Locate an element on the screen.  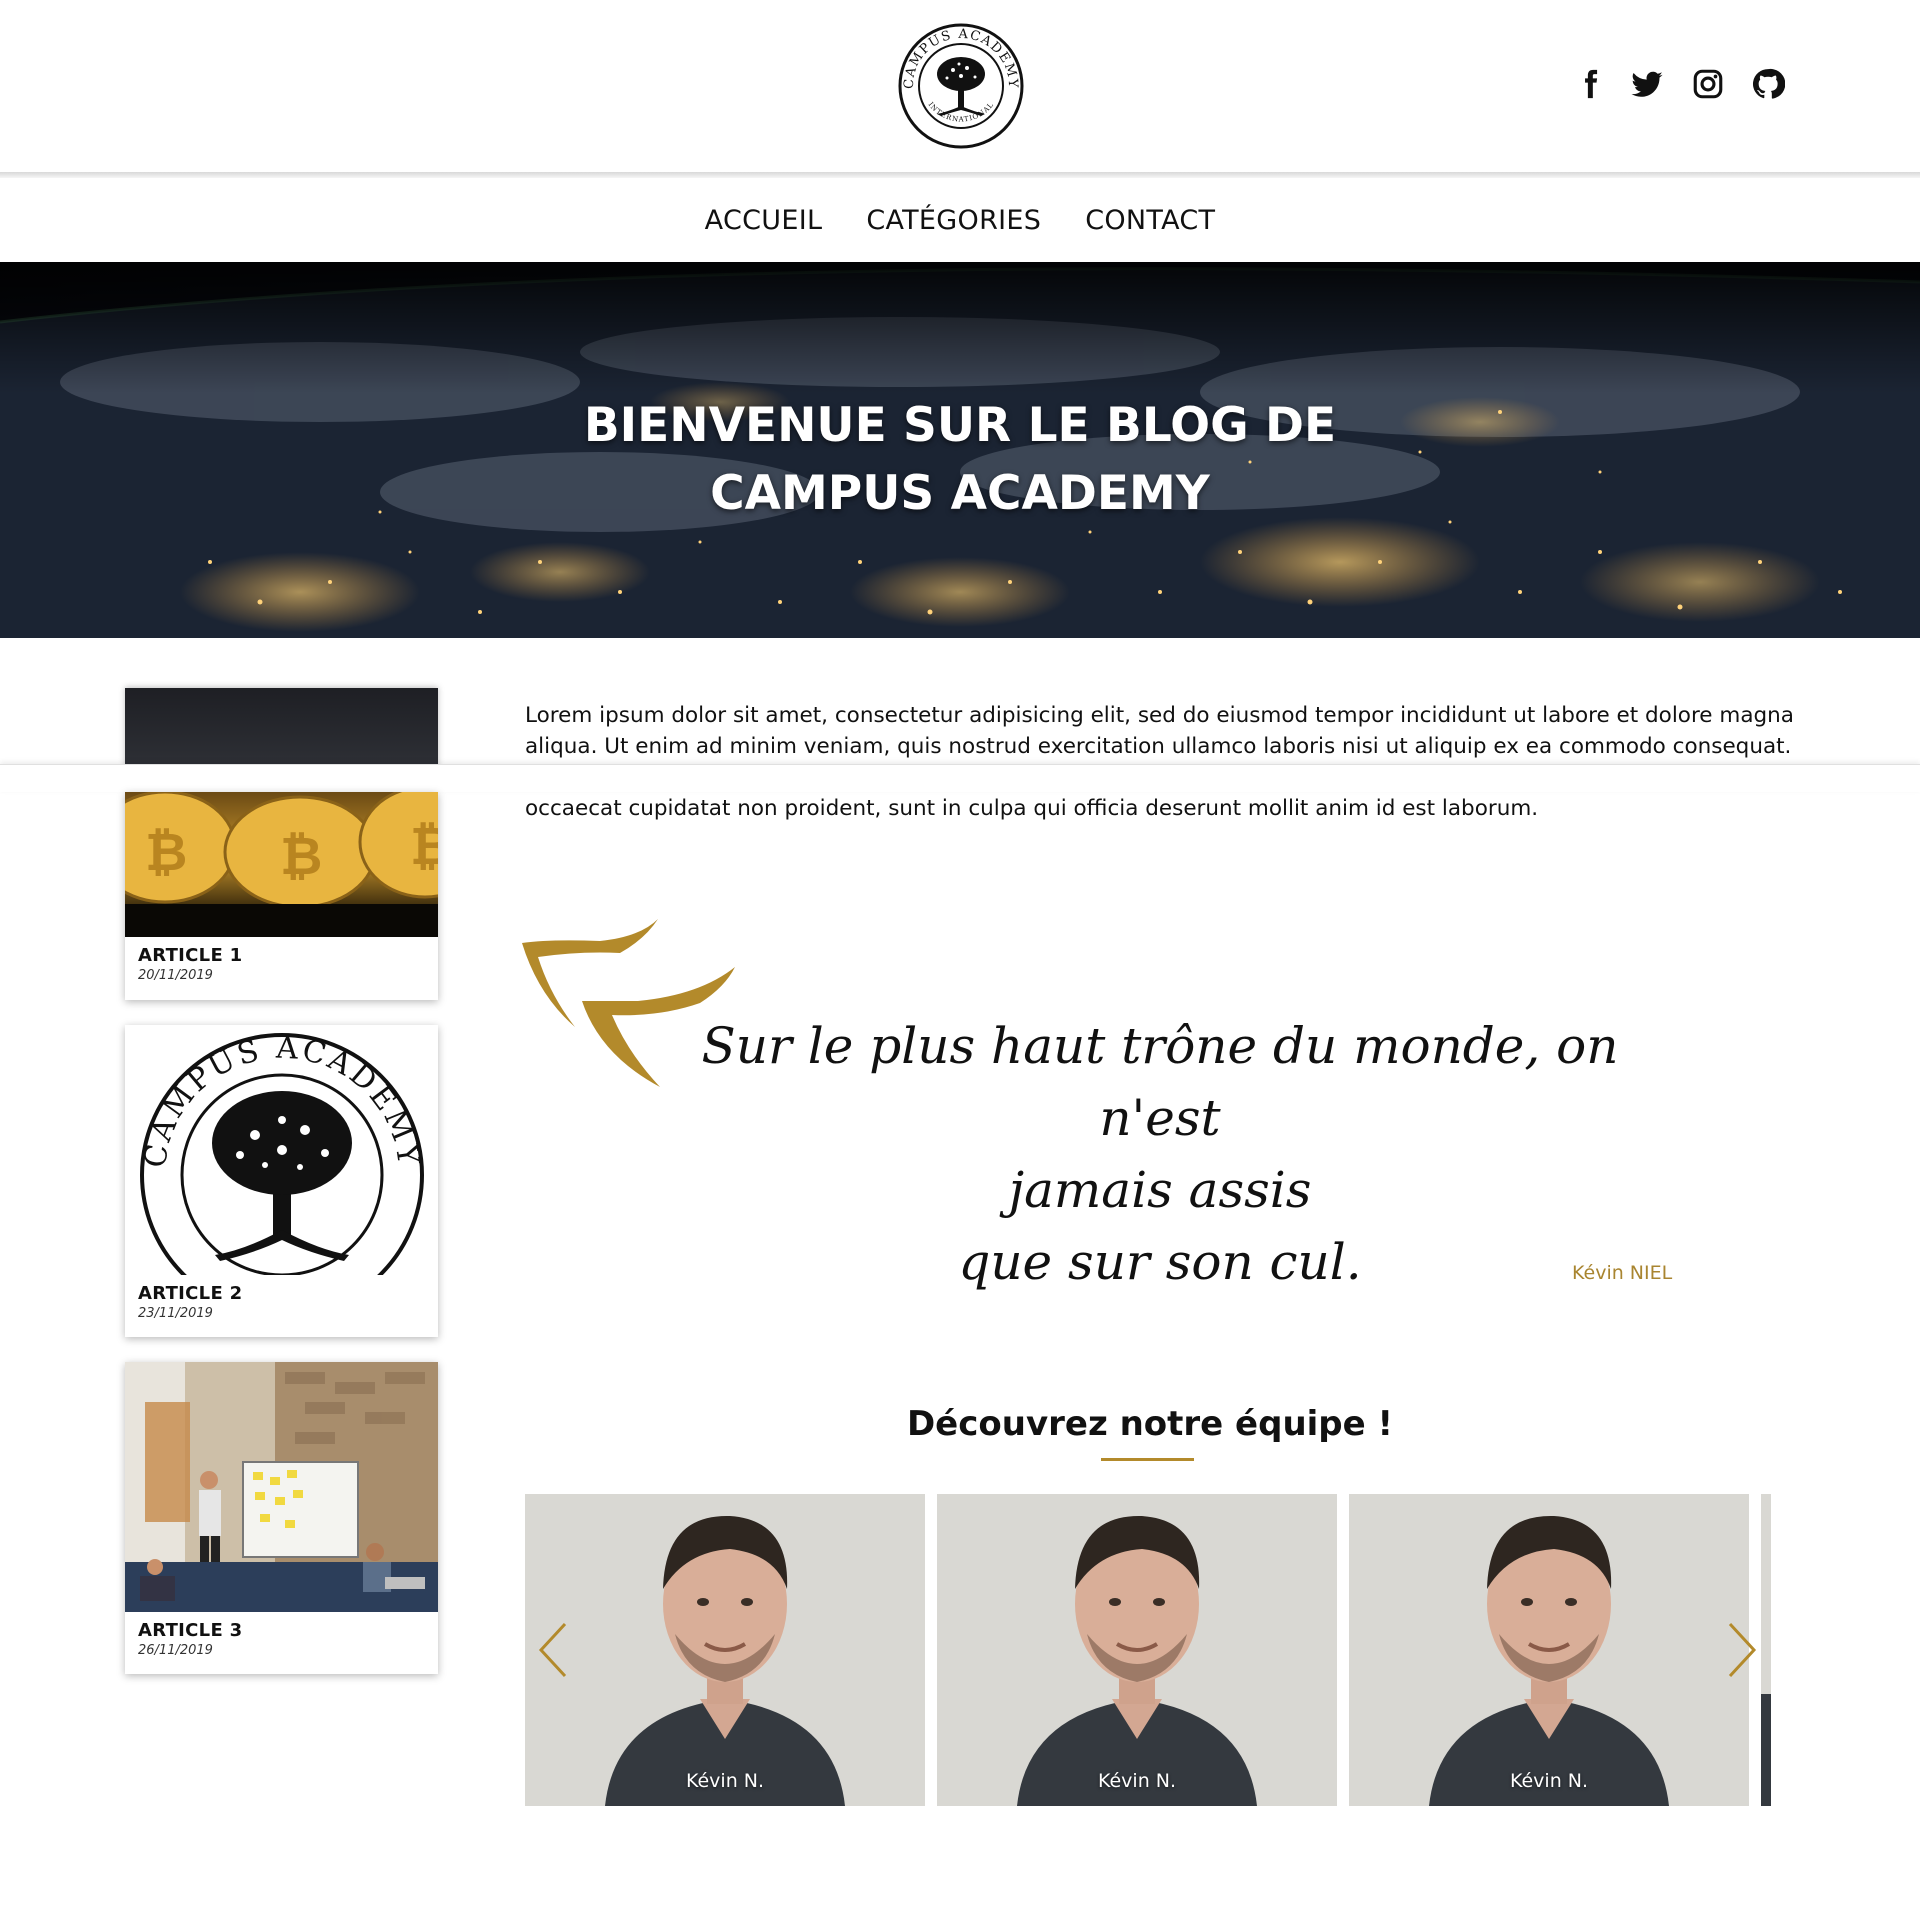
github-icon is located at coordinates (1768, 84).